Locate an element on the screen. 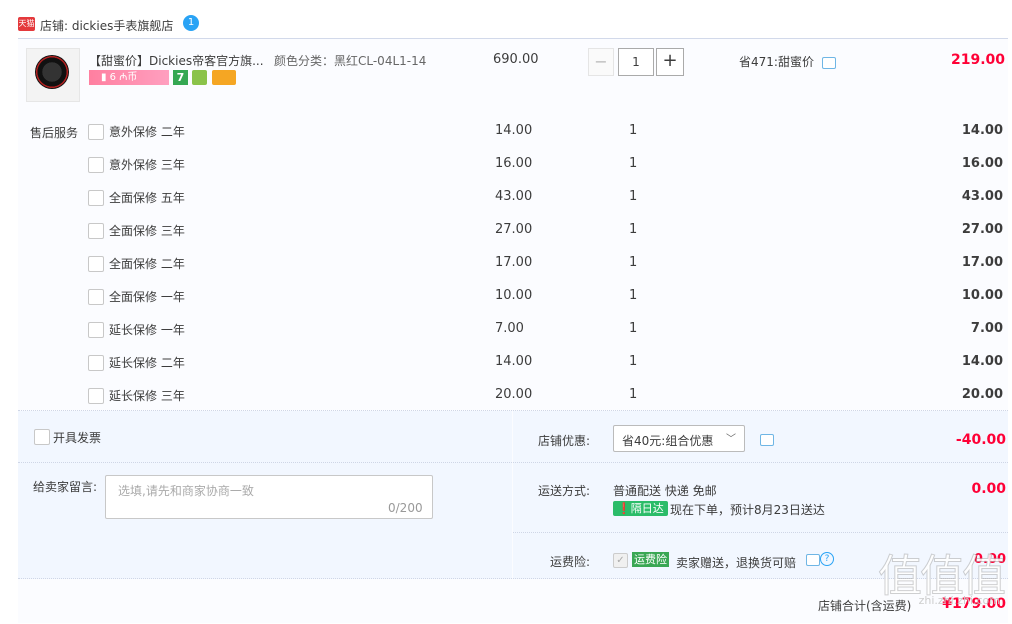 This screenshot has width=1012, height=624. service-total: 7.00 is located at coordinates (986, 328).